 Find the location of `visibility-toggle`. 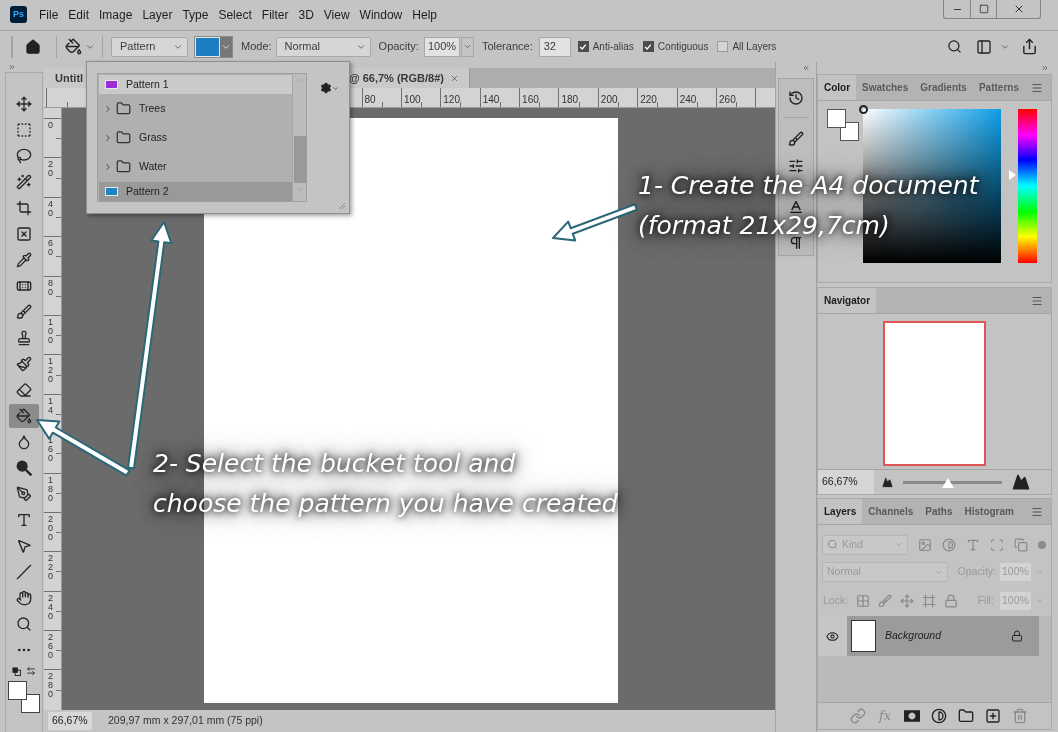

visibility-toggle is located at coordinates (832, 636).